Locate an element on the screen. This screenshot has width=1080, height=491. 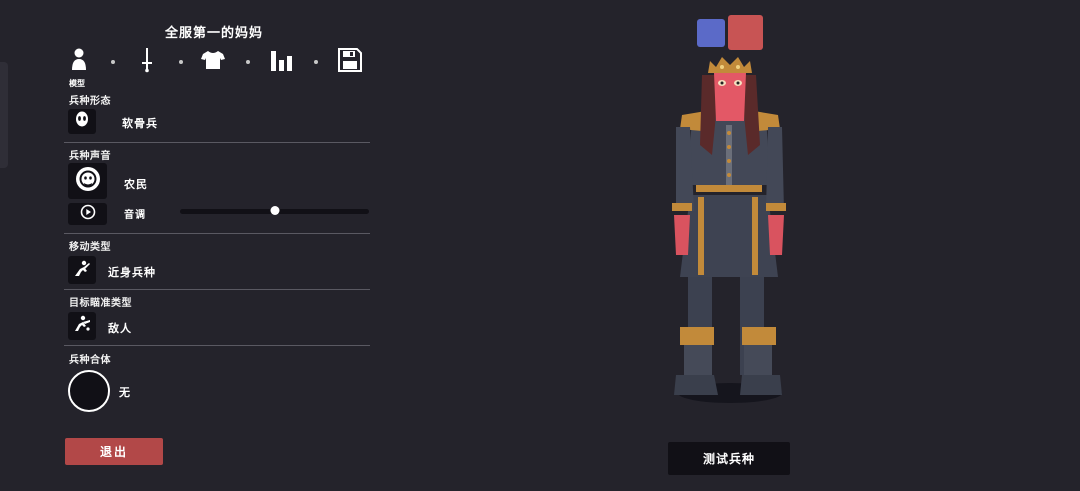
side-panel-tab is located at coordinates (4, 115).